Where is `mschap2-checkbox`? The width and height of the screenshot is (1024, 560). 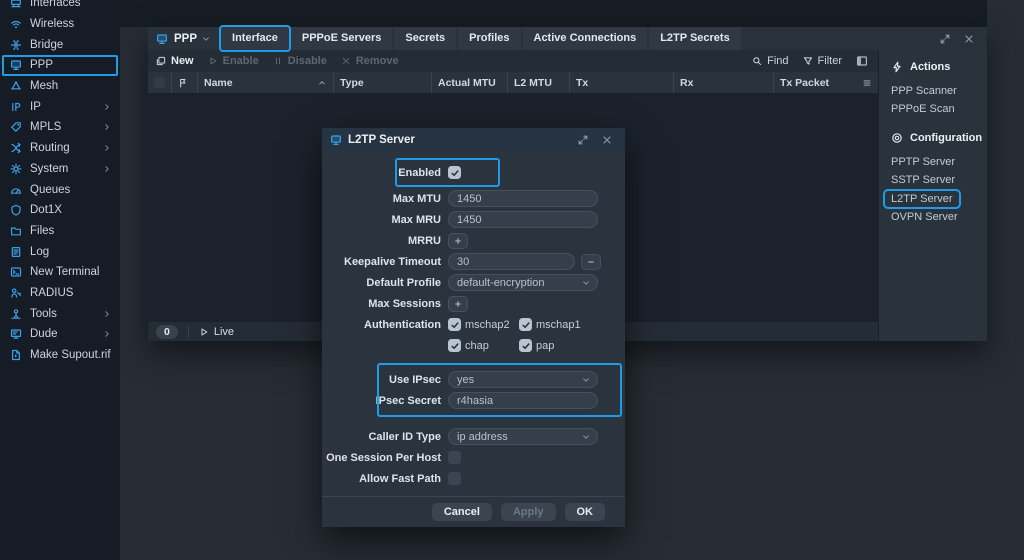 mschap2-checkbox is located at coordinates (454, 324).